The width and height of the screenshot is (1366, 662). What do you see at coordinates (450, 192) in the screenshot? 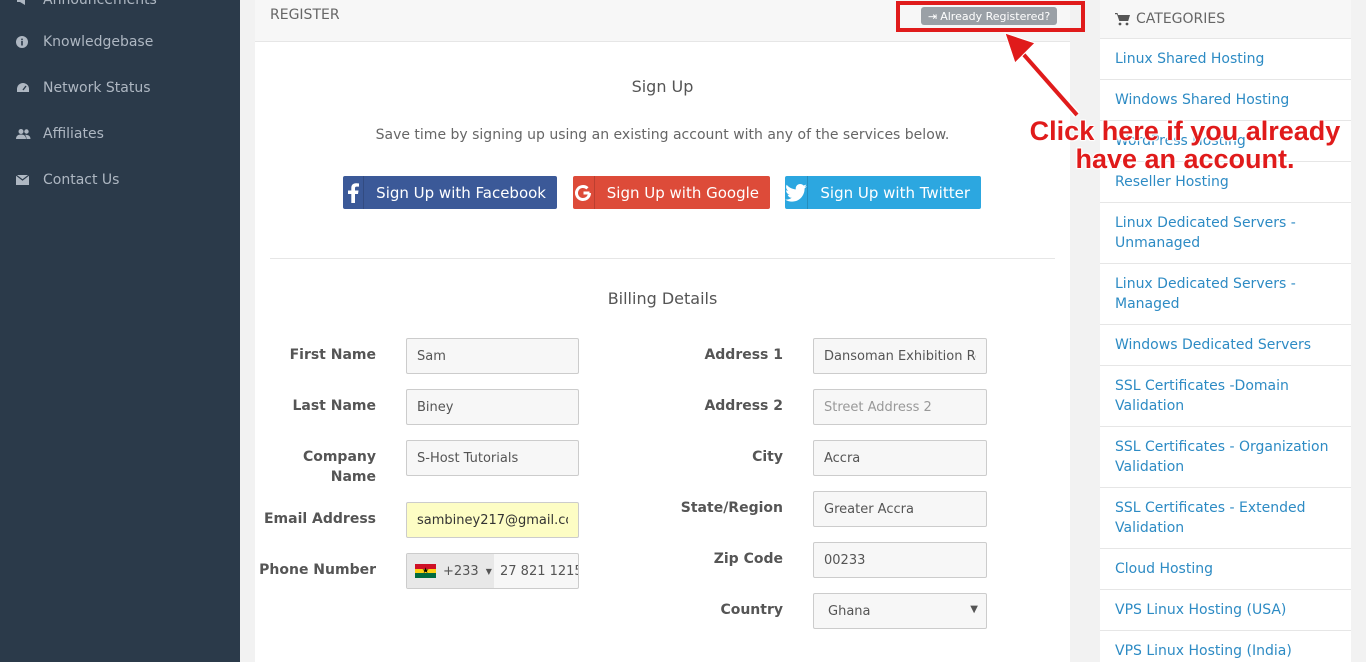
I see `signup-facebook-button: Sign Up with Facebook` at bounding box center [450, 192].